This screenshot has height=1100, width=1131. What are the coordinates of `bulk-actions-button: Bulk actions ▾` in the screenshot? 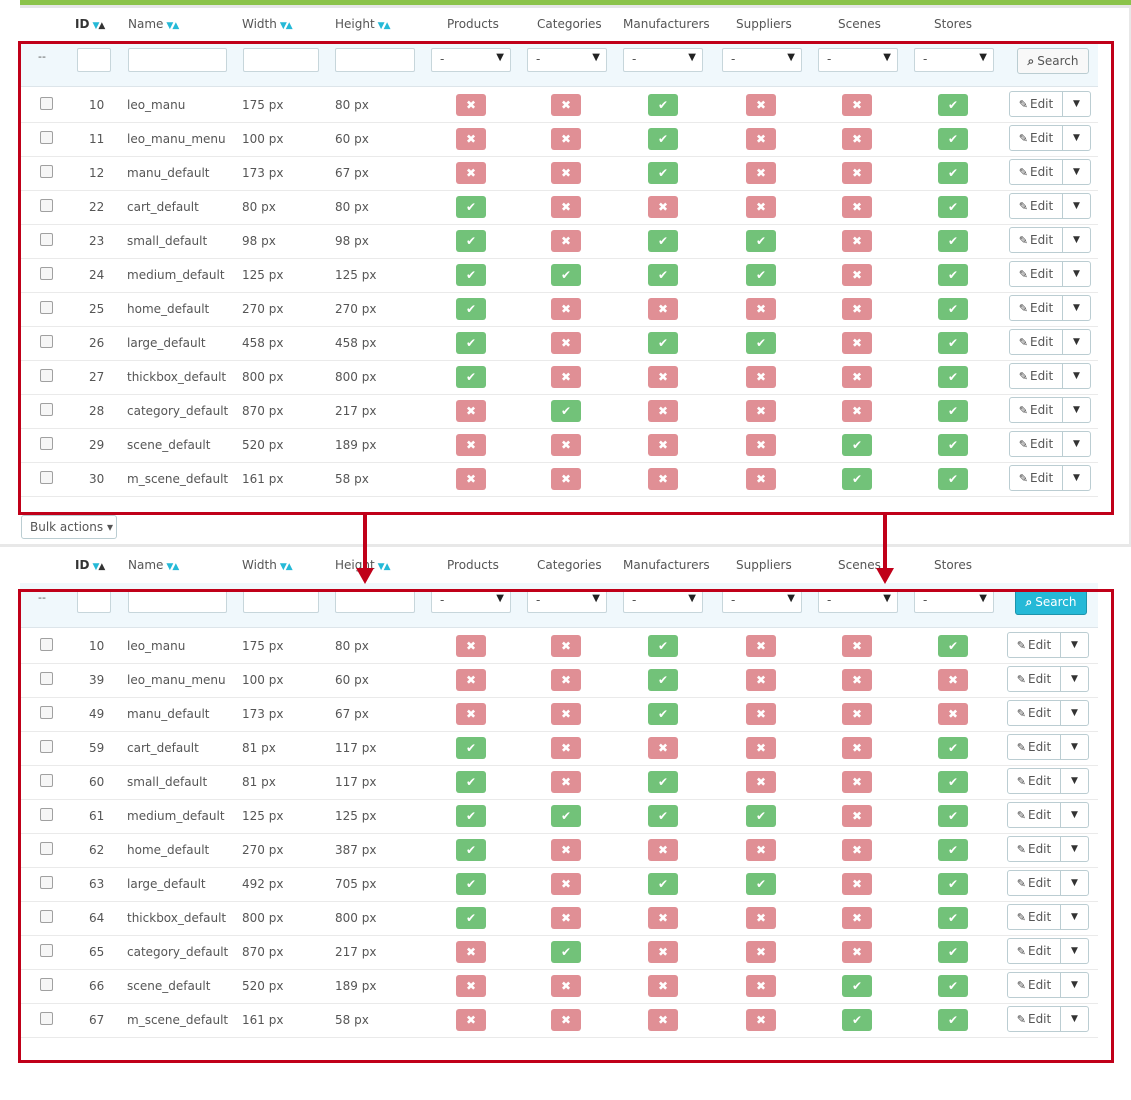 It's located at (69, 527).